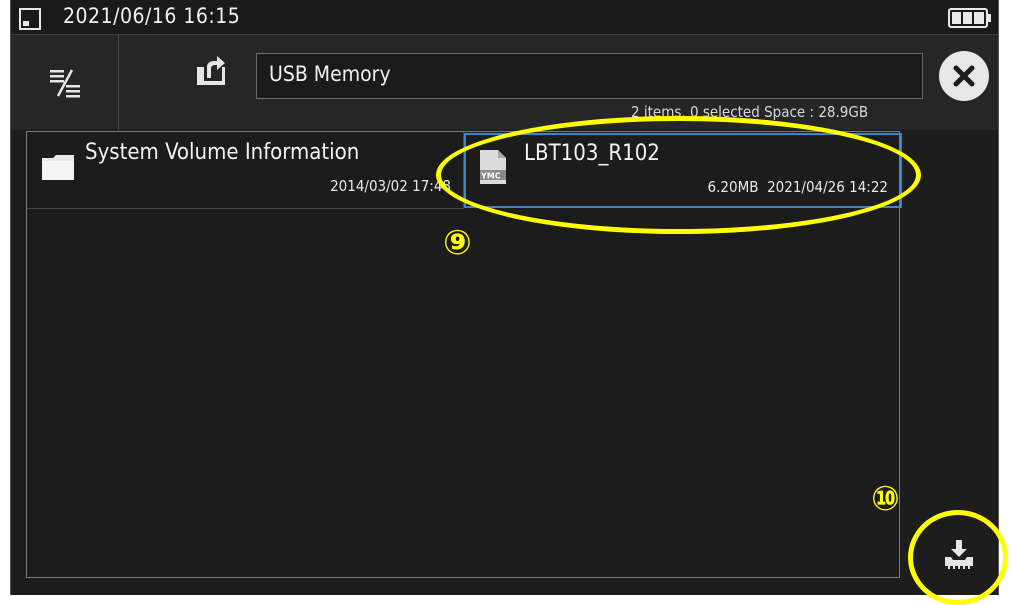 The height and width of the screenshot is (605, 1011). I want to click on folder-up-icon, so click(211, 70).